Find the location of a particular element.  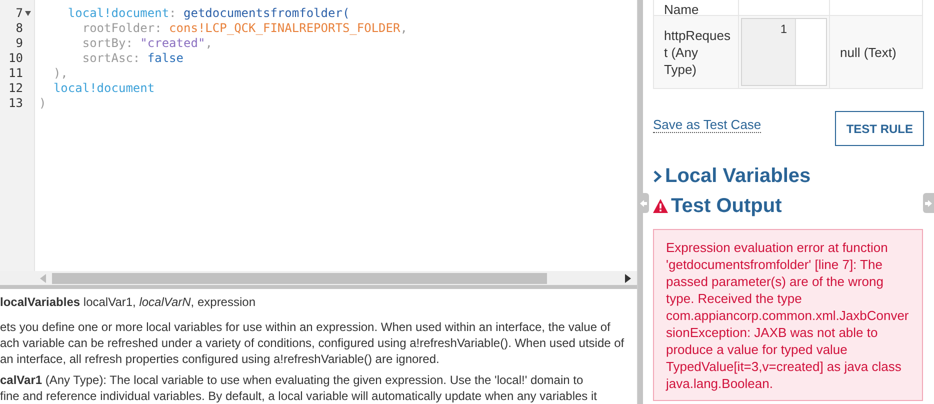

code-line: rootFolder: cons!LCP_QCK_FINALREPORTS_FOLDER, is located at coordinates (244, 28).